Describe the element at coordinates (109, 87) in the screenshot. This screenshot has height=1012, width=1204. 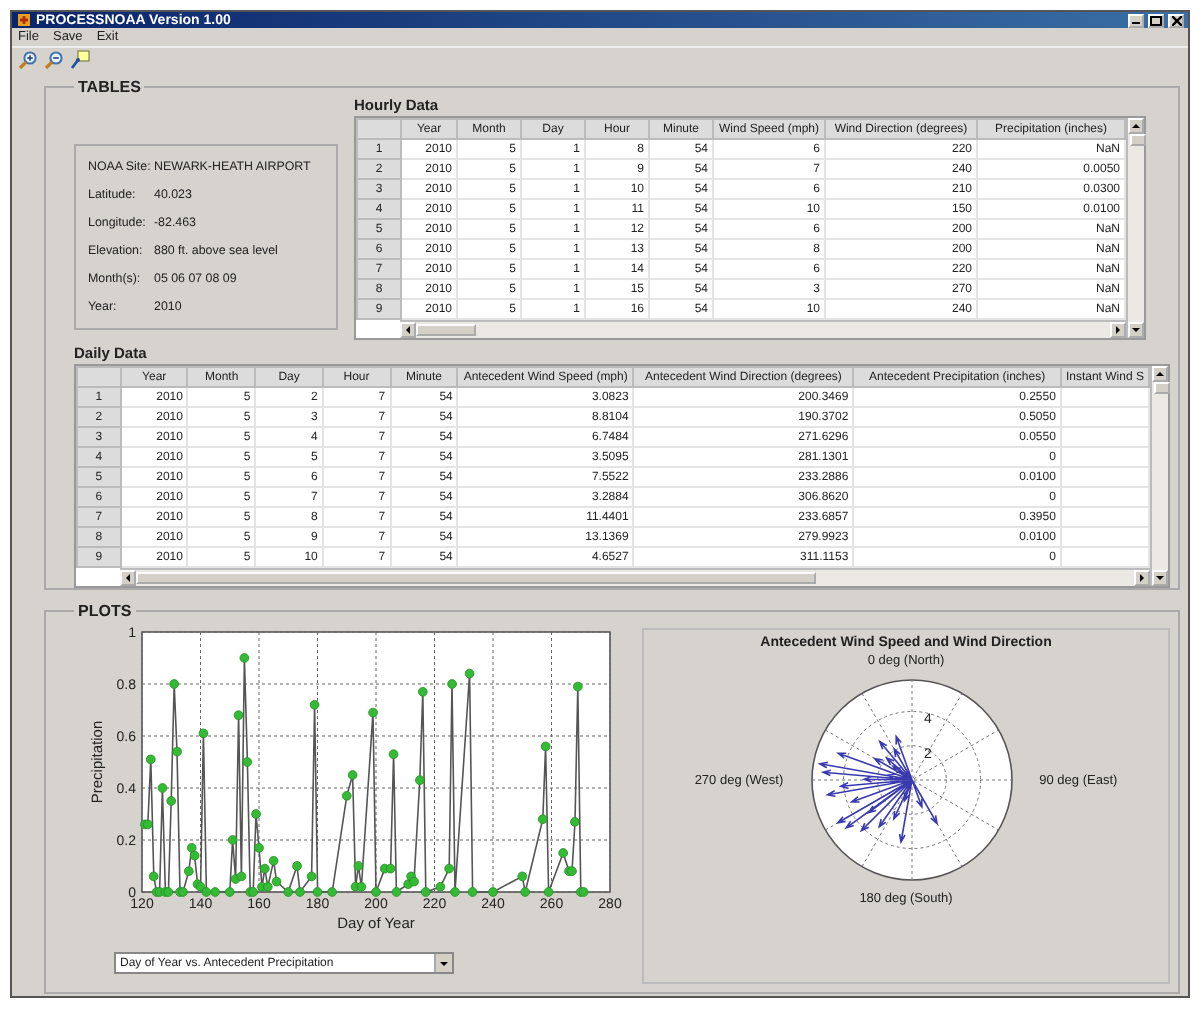
I see `panel-title: TABLES` at that location.